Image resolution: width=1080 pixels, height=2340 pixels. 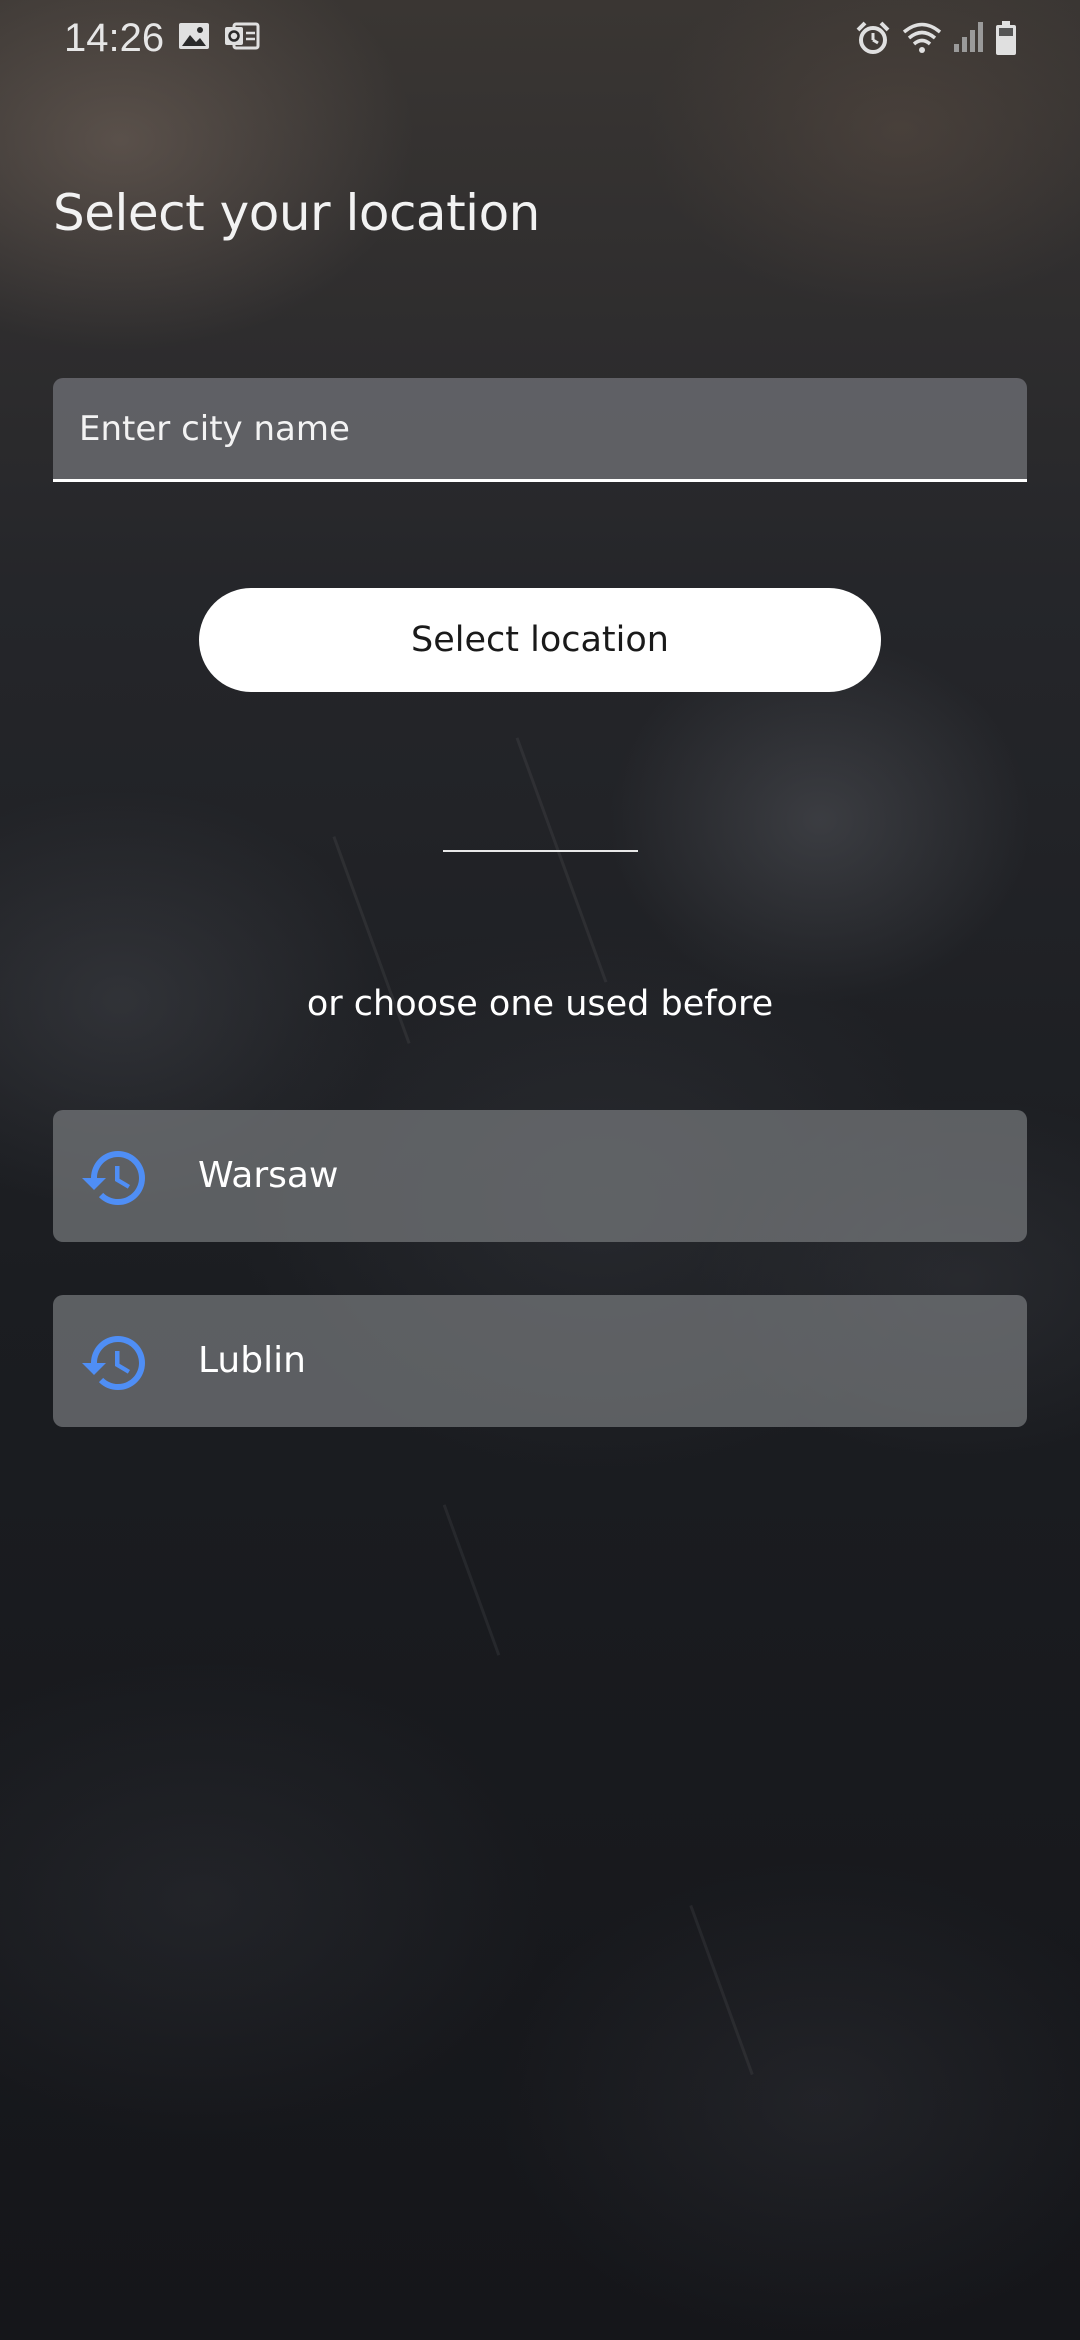 I want to click on page-title: Select your location, so click(x=296, y=213).